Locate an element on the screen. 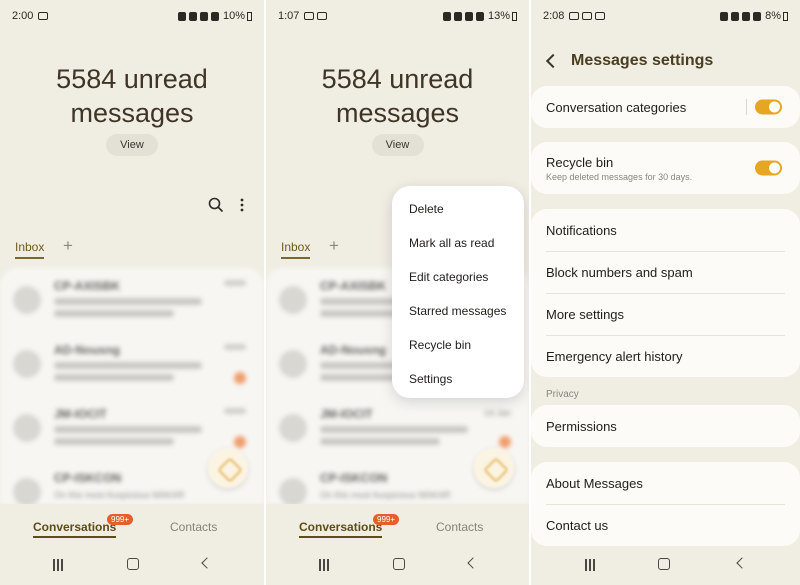 The image size is (800, 585). privacy-section-label: Privacy is located at coordinates (562, 394).